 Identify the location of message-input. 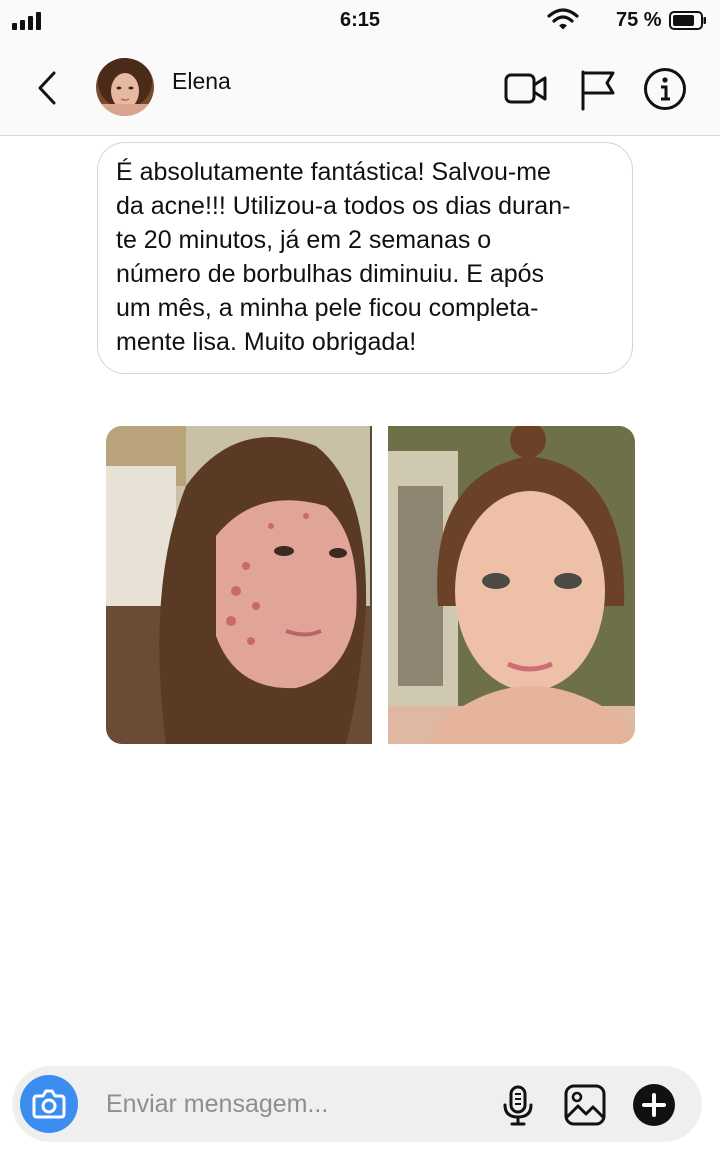
(296, 1104).